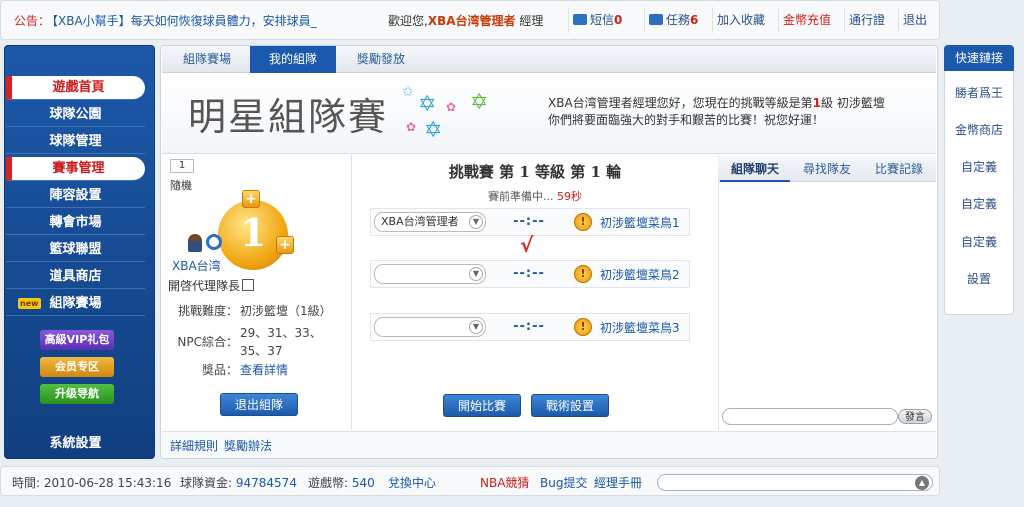 This screenshot has width=1024, height=507. What do you see at coordinates (482, 405) in the screenshot?
I see `start-match-button: 開始比賽` at bounding box center [482, 405].